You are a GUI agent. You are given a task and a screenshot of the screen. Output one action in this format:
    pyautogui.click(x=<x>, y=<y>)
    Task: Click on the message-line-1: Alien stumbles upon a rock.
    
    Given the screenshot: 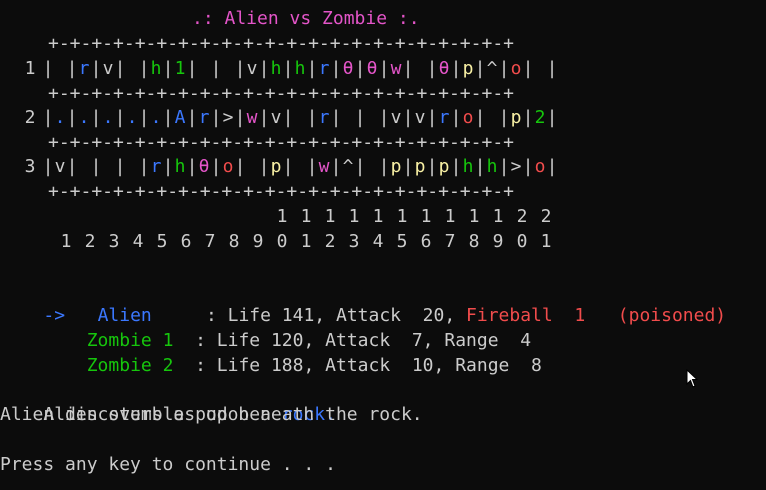 What is the action you would take?
    pyautogui.click(x=168, y=402)
    